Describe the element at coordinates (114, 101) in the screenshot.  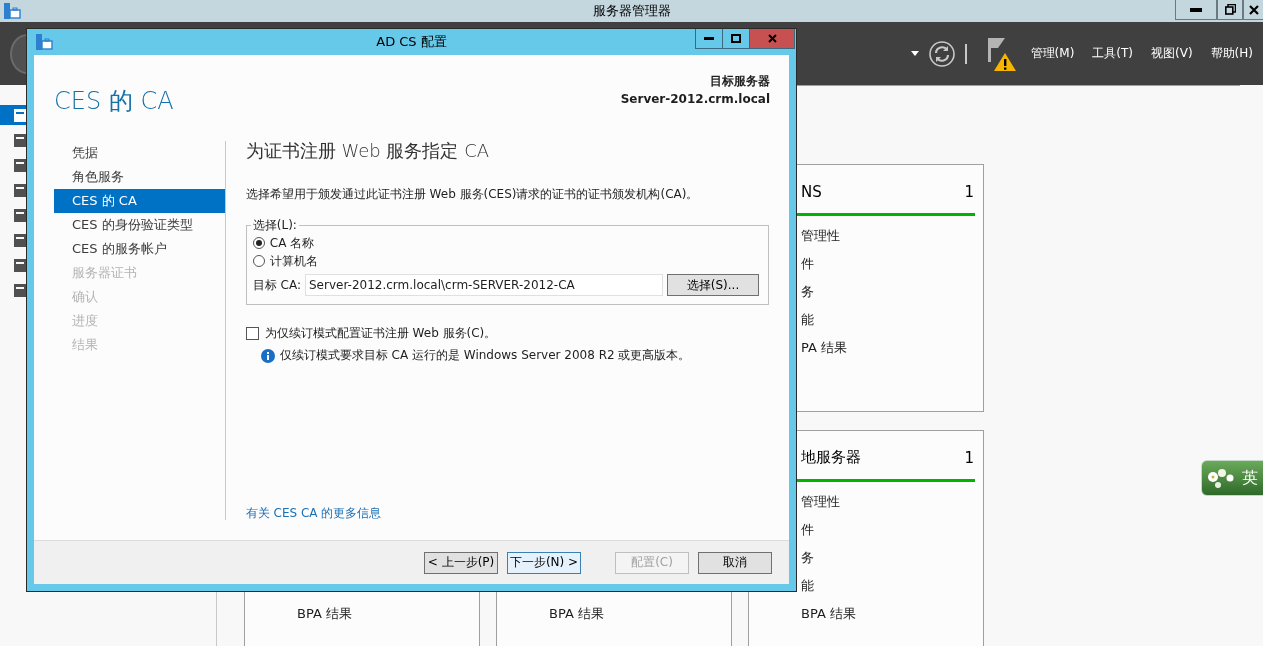
I see `page-title: CES 的 CA` at that location.